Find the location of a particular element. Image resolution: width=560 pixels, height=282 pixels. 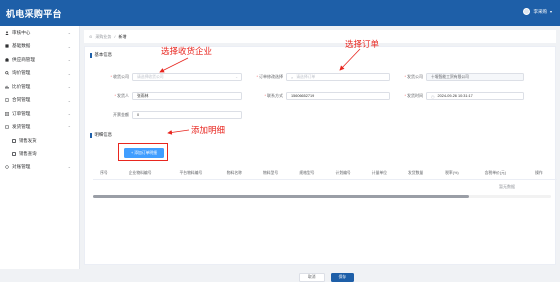

sidebar-subitem-label: 销售发货 is located at coordinates (28, 140).